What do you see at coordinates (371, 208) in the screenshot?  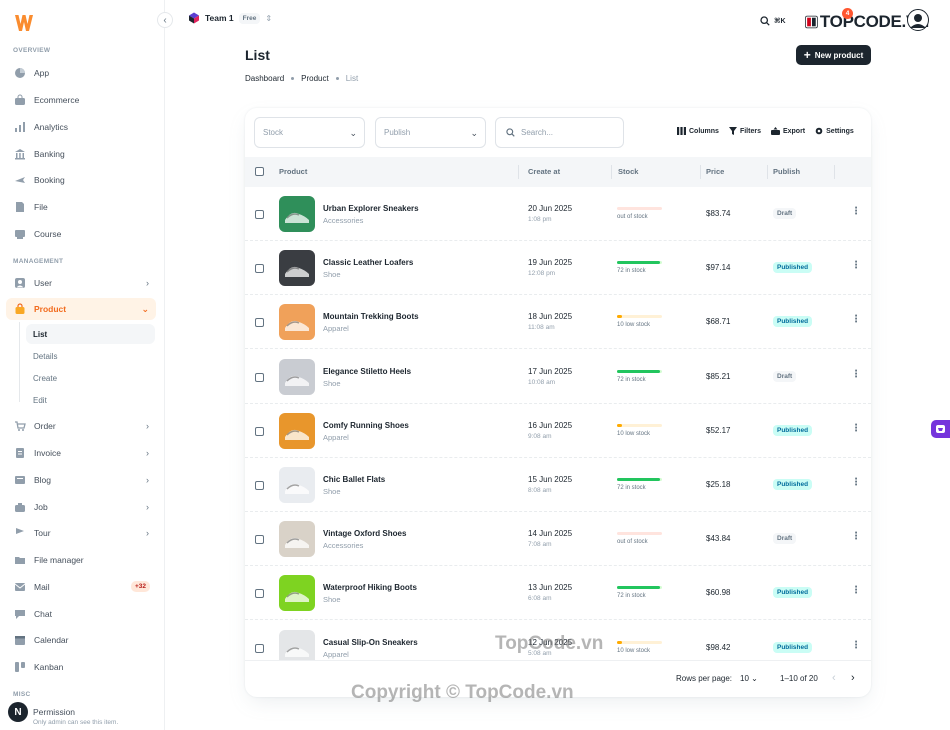 I see `product-name: Urban Explorer Sneakers` at bounding box center [371, 208].